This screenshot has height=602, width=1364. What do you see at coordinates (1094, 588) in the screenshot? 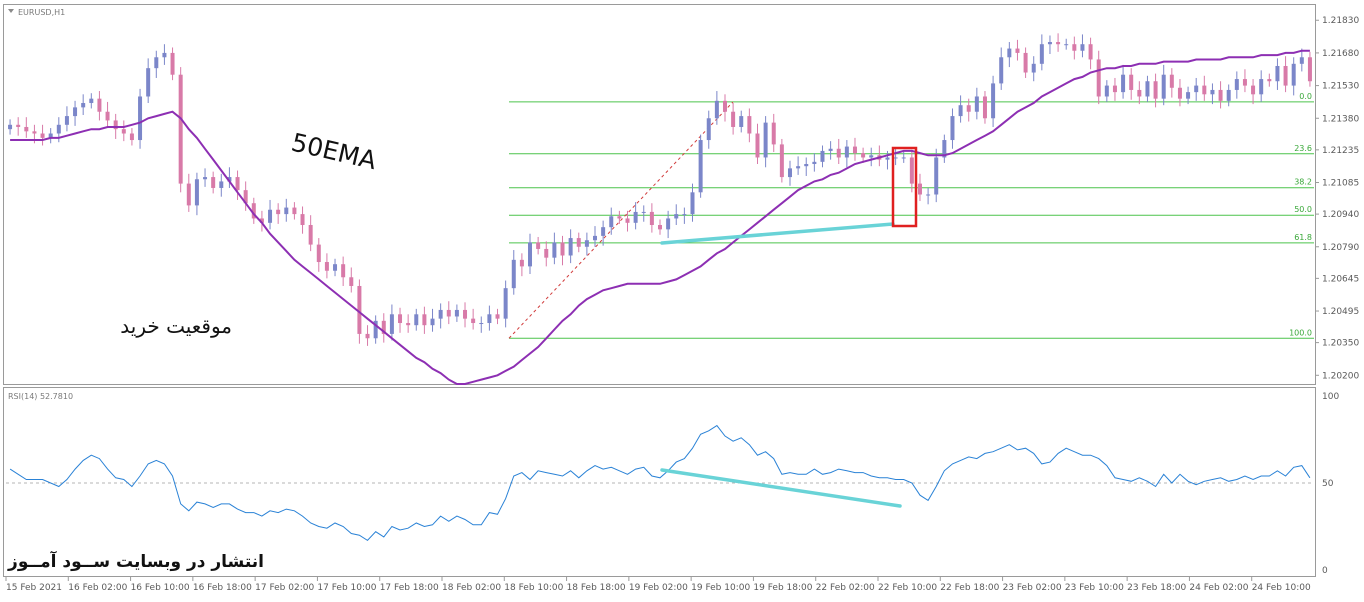
I see `time-tick-label: 23 Feb 10:00` at bounding box center [1094, 588].